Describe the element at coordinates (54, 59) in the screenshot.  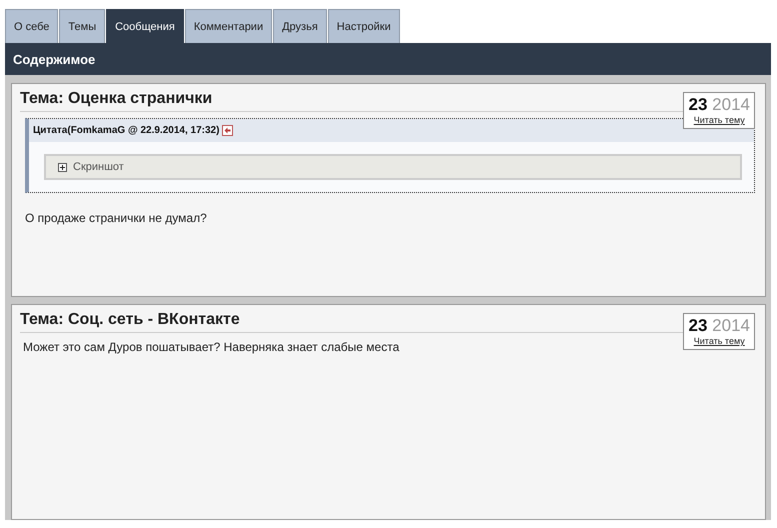
I see `section-title: Содержимое` at that location.